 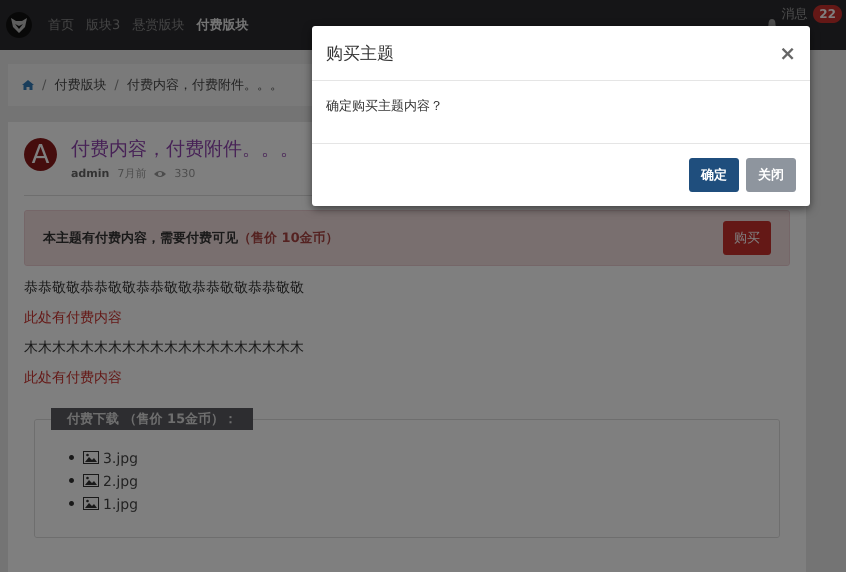 I want to click on breadcrumb-link: 付费内容，付费附件。。。, so click(x=204, y=85).